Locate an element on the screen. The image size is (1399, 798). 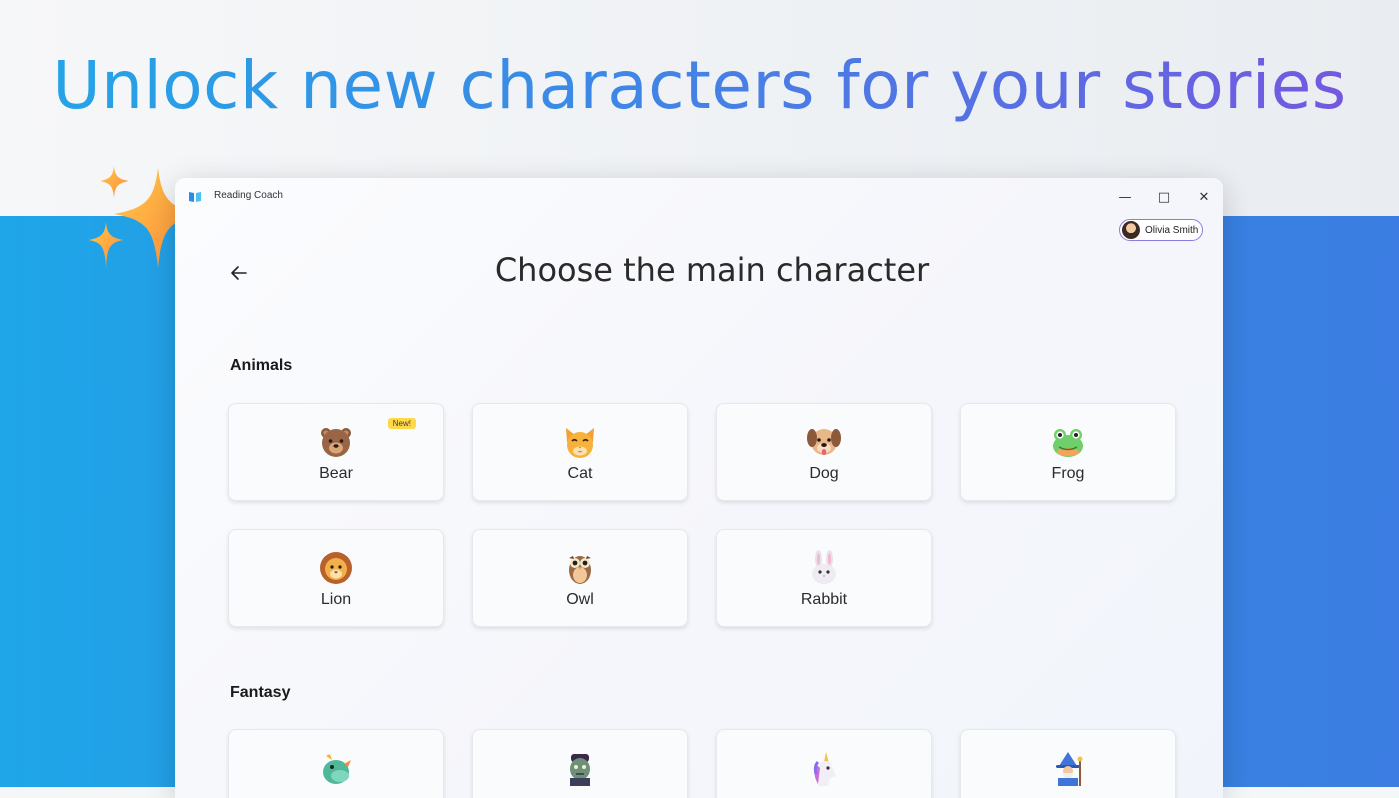
section-heading-animals: Animals is located at coordinates (261, 365).